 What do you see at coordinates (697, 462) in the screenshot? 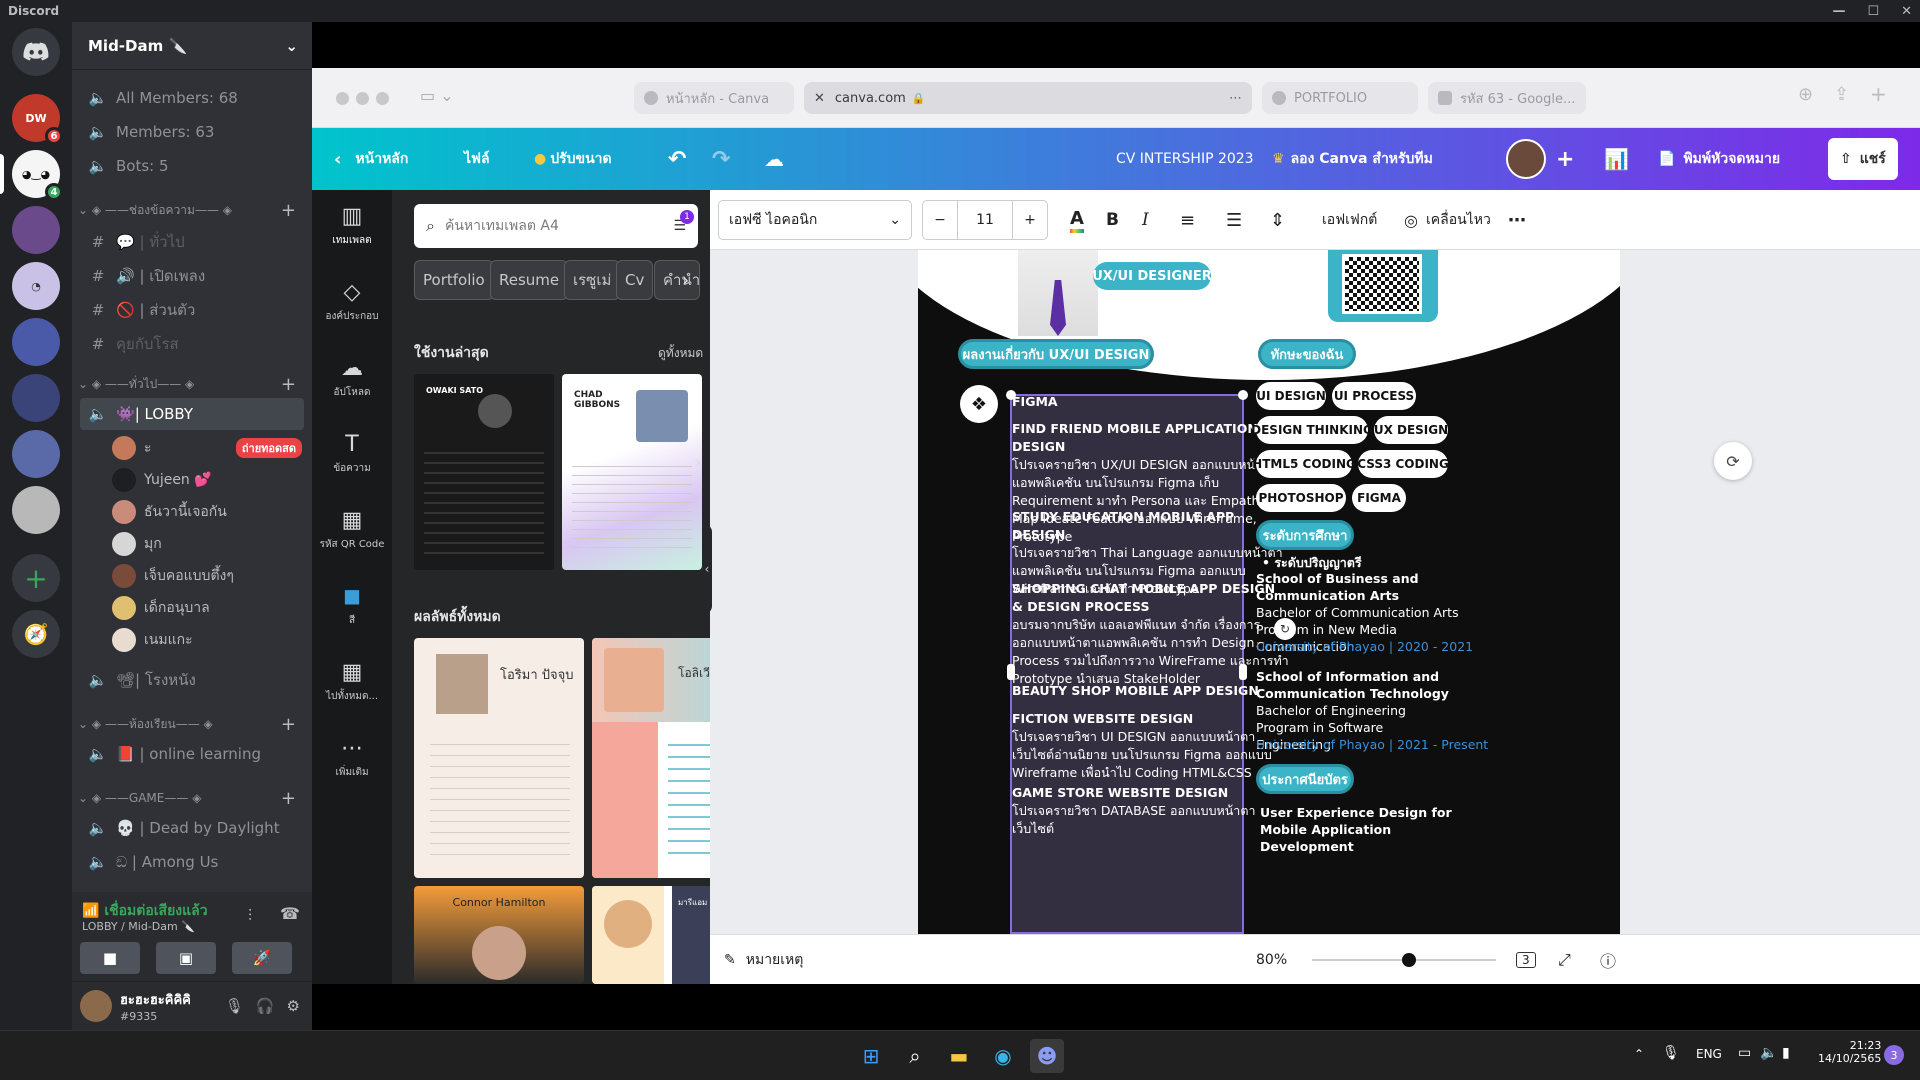
I see `carousel-next-icon: ›` at bounding box center [697, 462].